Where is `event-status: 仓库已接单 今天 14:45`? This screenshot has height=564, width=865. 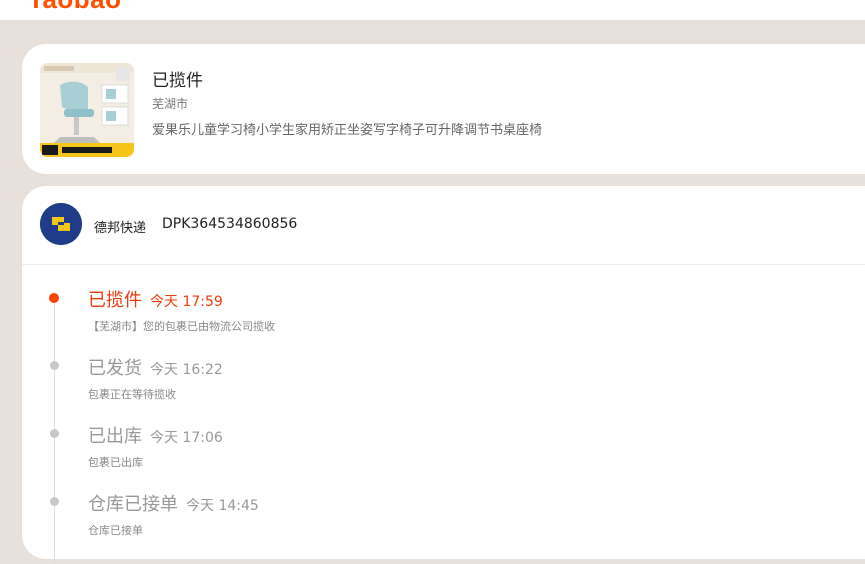
event-status: 仓库已接单 今天 14:45 is located at coordinates (173, 503).